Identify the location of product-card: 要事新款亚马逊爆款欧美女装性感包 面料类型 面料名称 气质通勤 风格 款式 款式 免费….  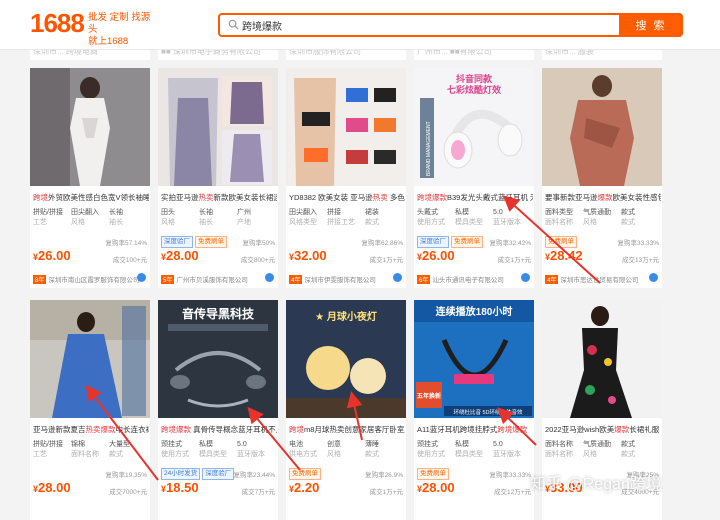
(602, 178).